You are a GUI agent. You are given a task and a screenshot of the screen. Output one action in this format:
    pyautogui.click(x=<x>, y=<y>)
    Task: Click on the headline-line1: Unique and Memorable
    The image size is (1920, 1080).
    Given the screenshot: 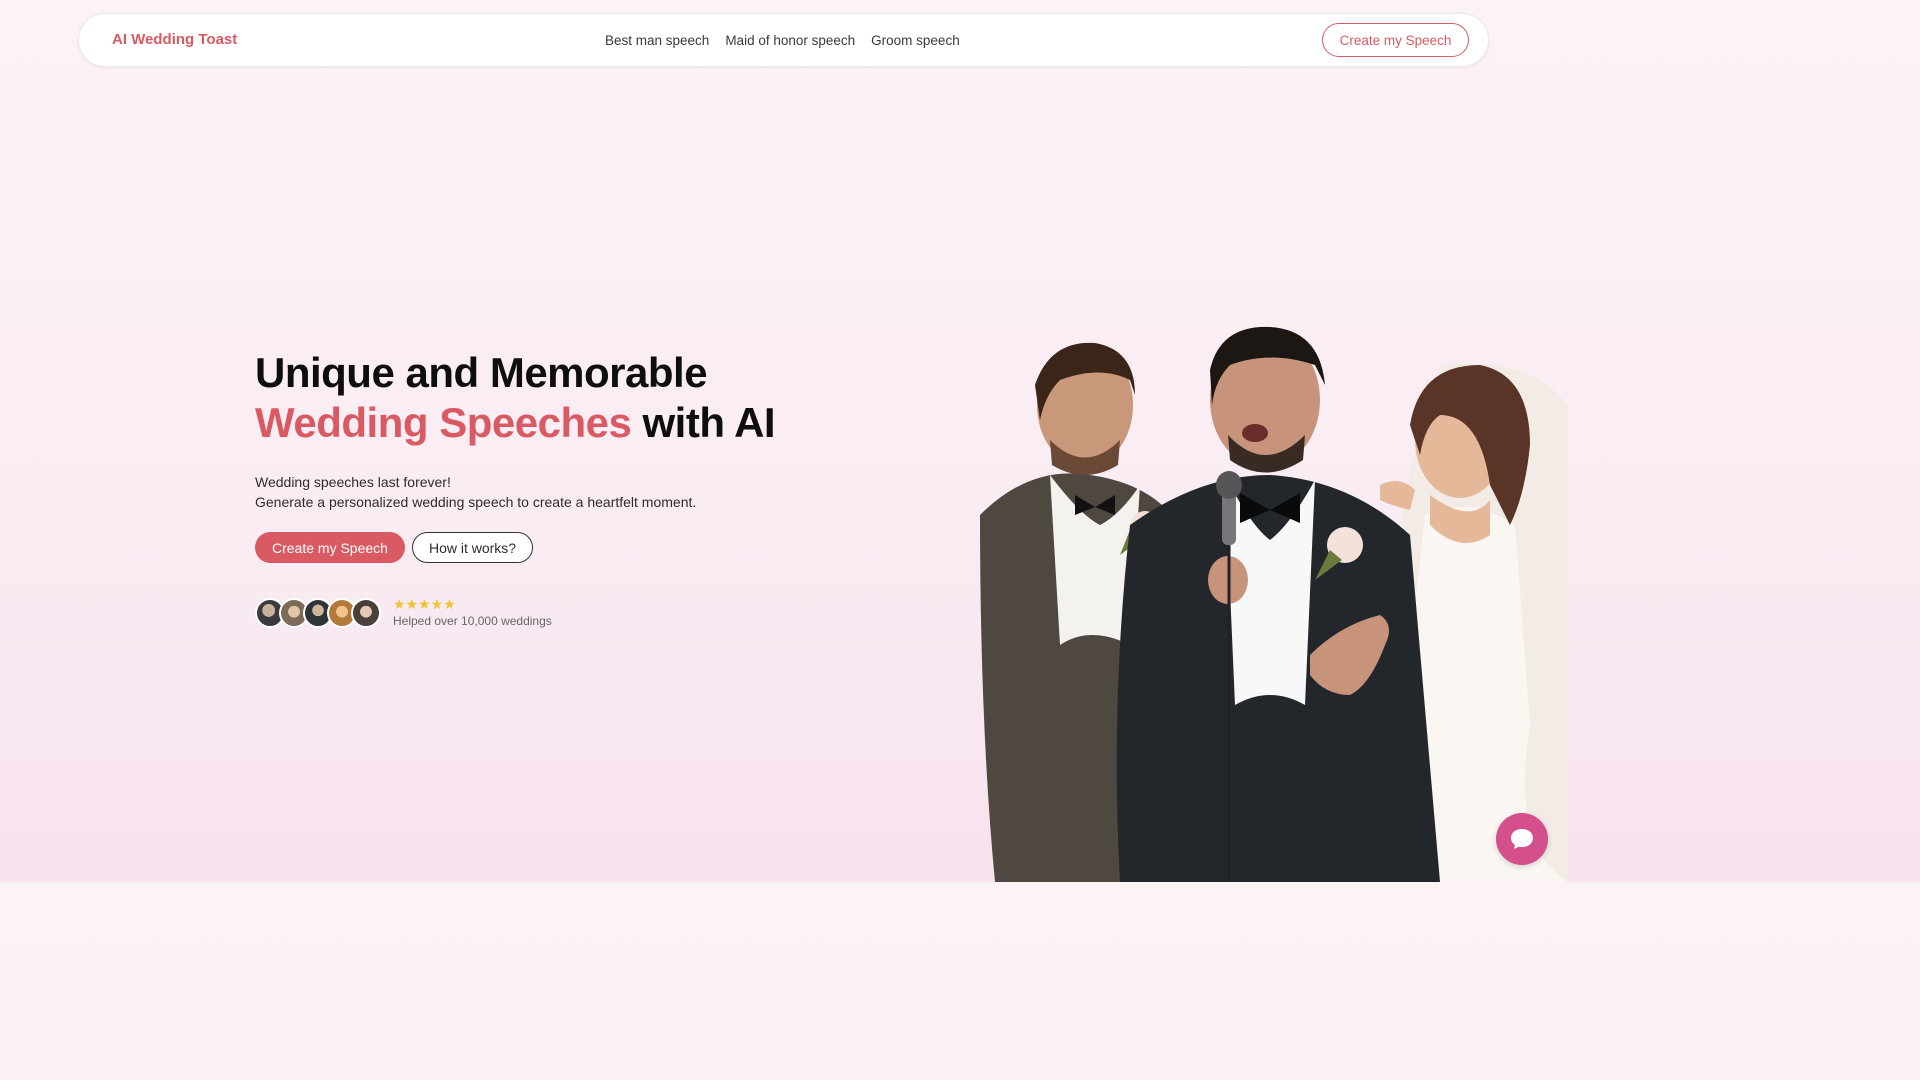 What is the action you would take?
    pyautogui.click(x=481, y=372)
    